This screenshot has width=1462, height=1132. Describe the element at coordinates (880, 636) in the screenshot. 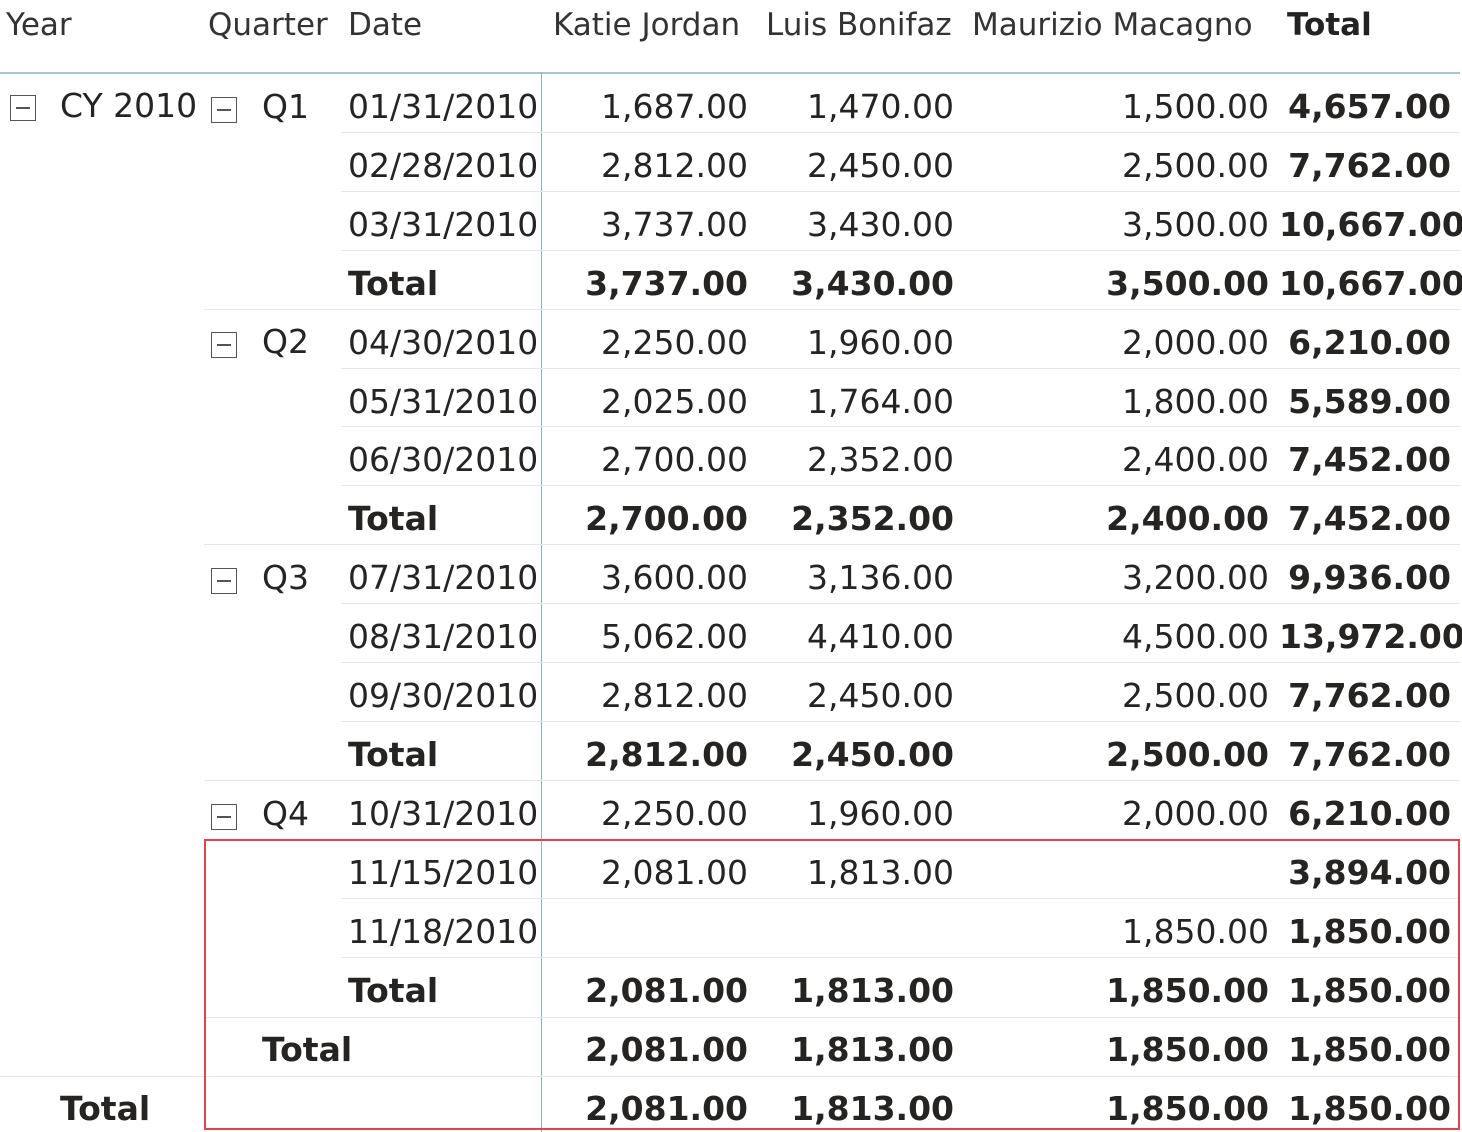

I see `cell-luis-bonifaz: 4,410.00` at that location.